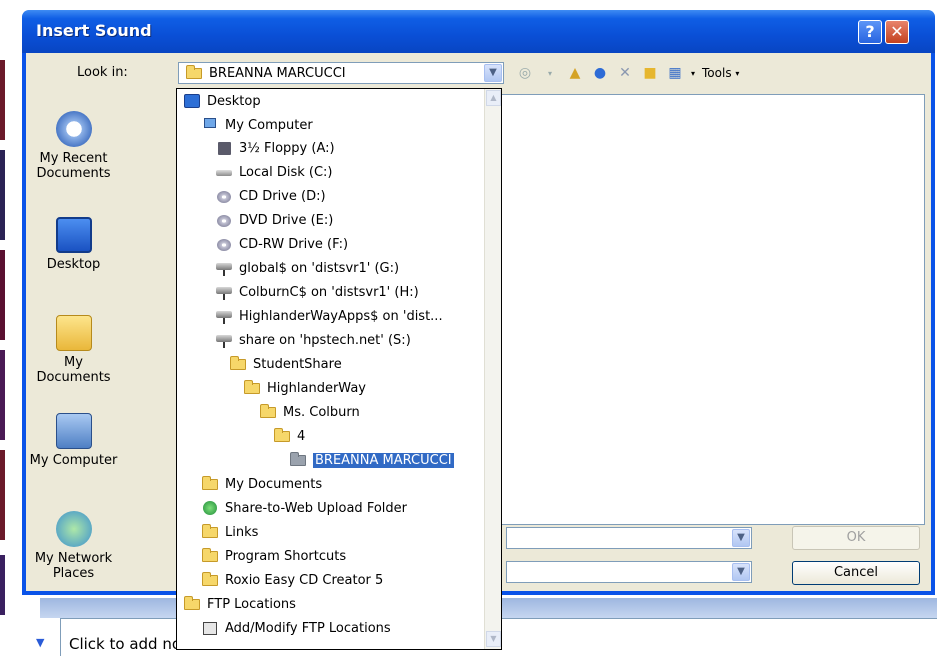 Image resolution: width=937 pixels, height=656 pixels. Describe the element at coordinates (600, 73) in the screenshot. I see `search-web-icon: ●` at that location.